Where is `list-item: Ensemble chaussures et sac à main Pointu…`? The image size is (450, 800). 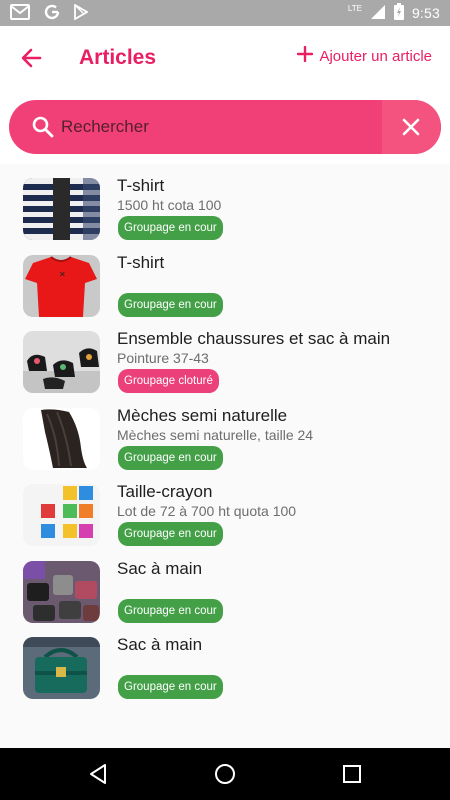
list-item: Ensemble chaussures et sac à main Pointu… is located at coordinates (225, 355).